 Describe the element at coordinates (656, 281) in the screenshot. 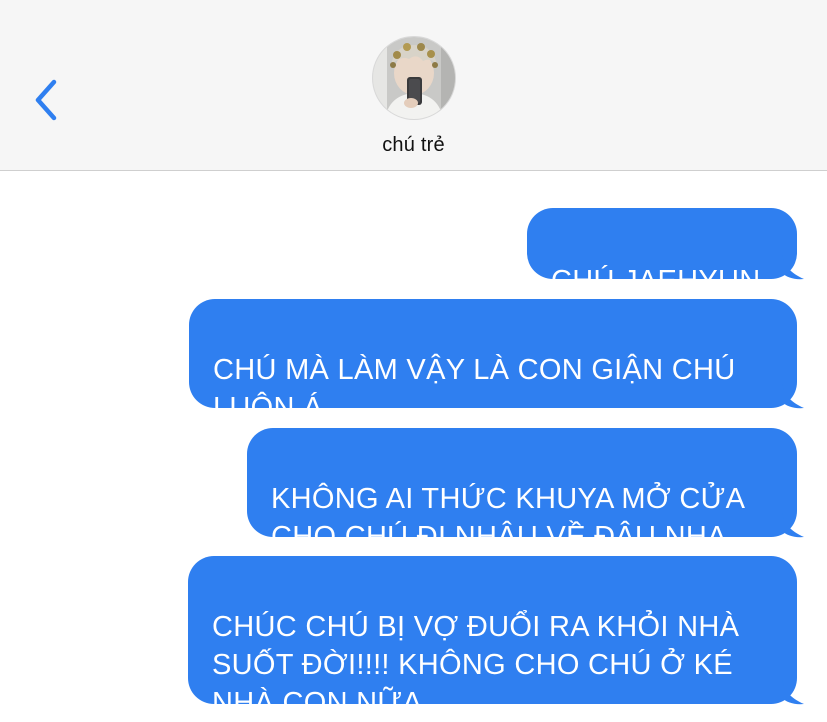

I see `message-text: CHÚ JAEHYUN` at that location.